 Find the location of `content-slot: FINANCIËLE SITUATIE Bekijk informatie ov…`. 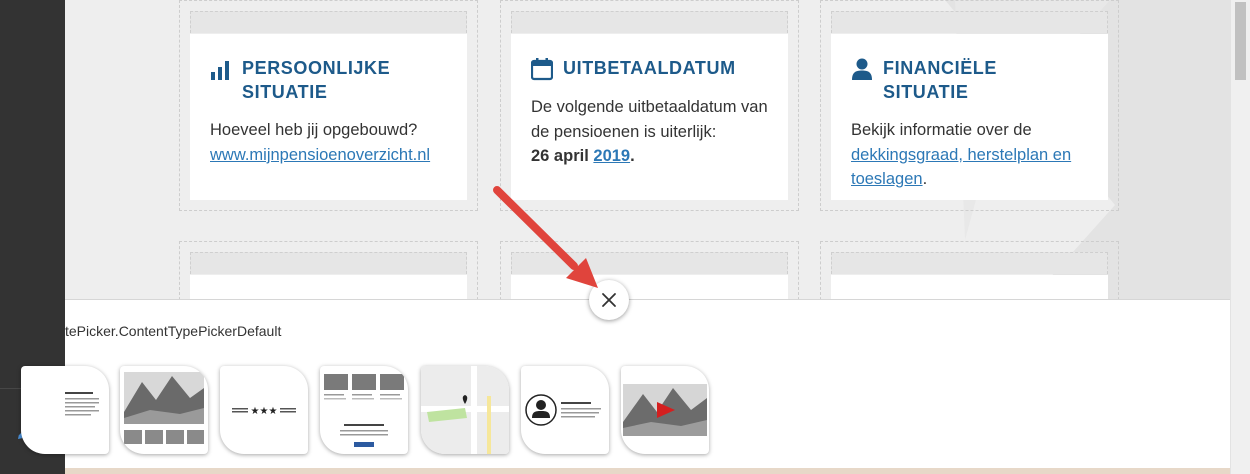

content-slot: FINANCIËLE SITUATIE Bekijk informatie ov… is located at coordinates (969, 105).